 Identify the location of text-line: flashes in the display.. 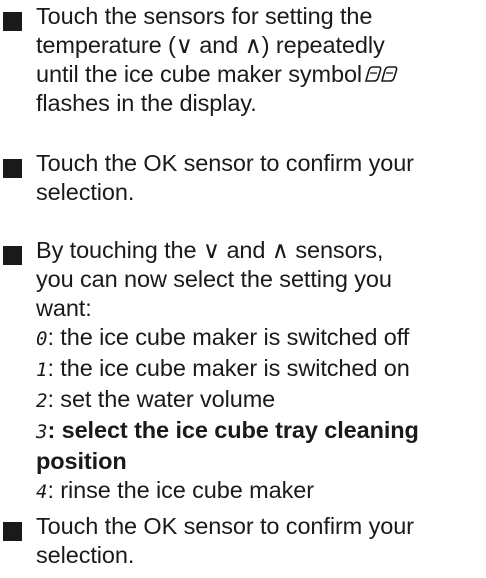
(146, 103).